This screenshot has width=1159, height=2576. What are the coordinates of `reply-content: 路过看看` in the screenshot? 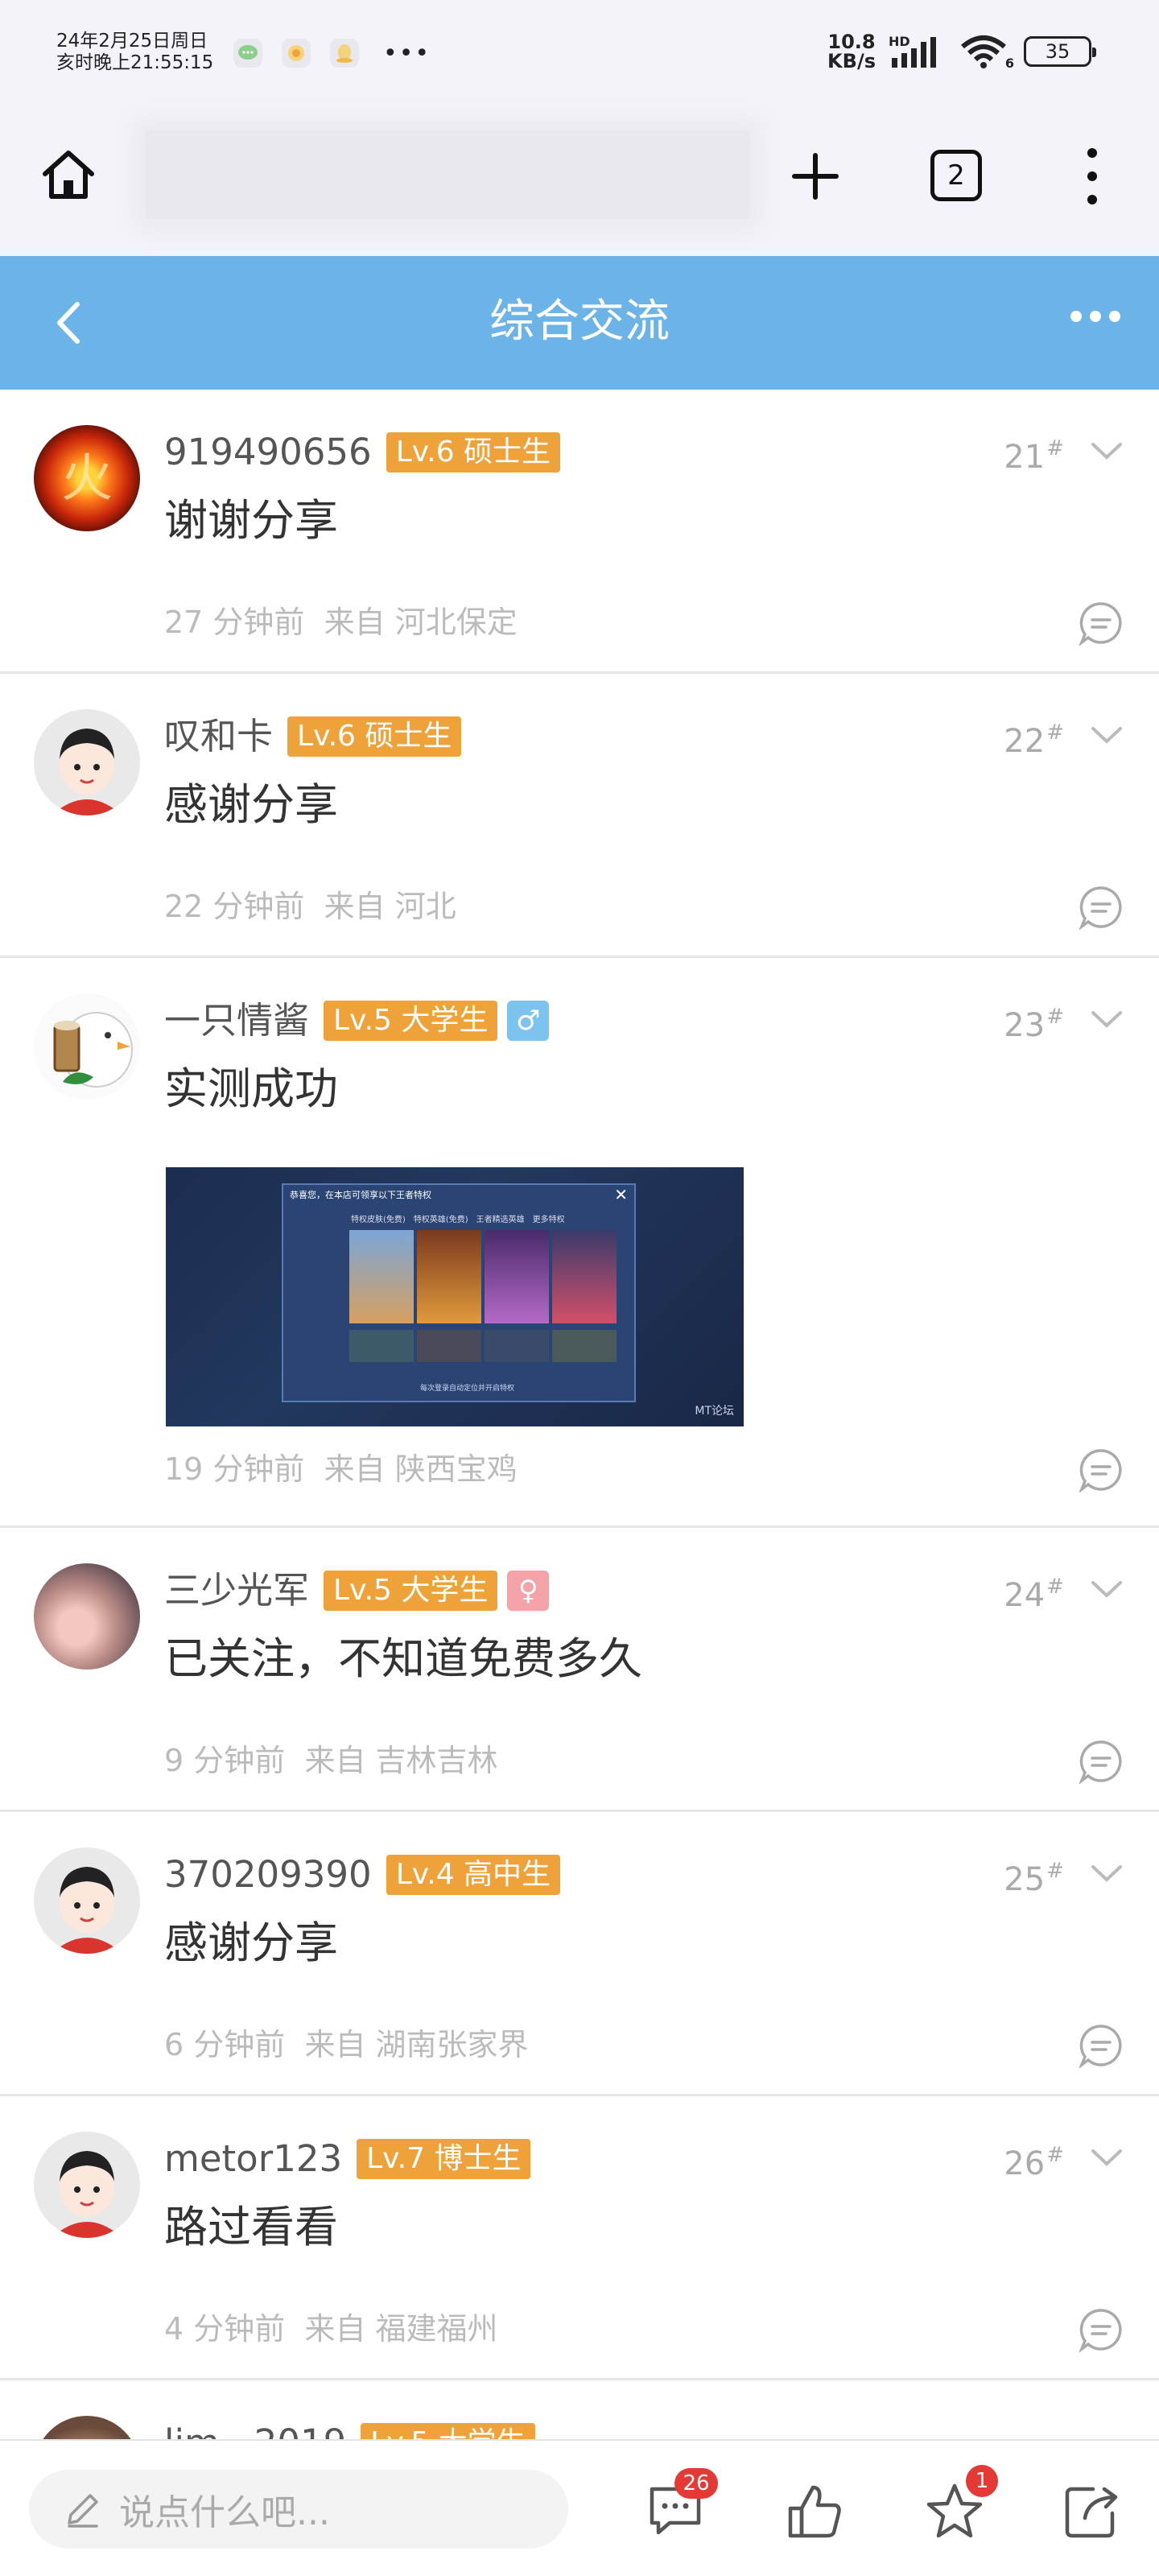 It's located at (251, 2227).